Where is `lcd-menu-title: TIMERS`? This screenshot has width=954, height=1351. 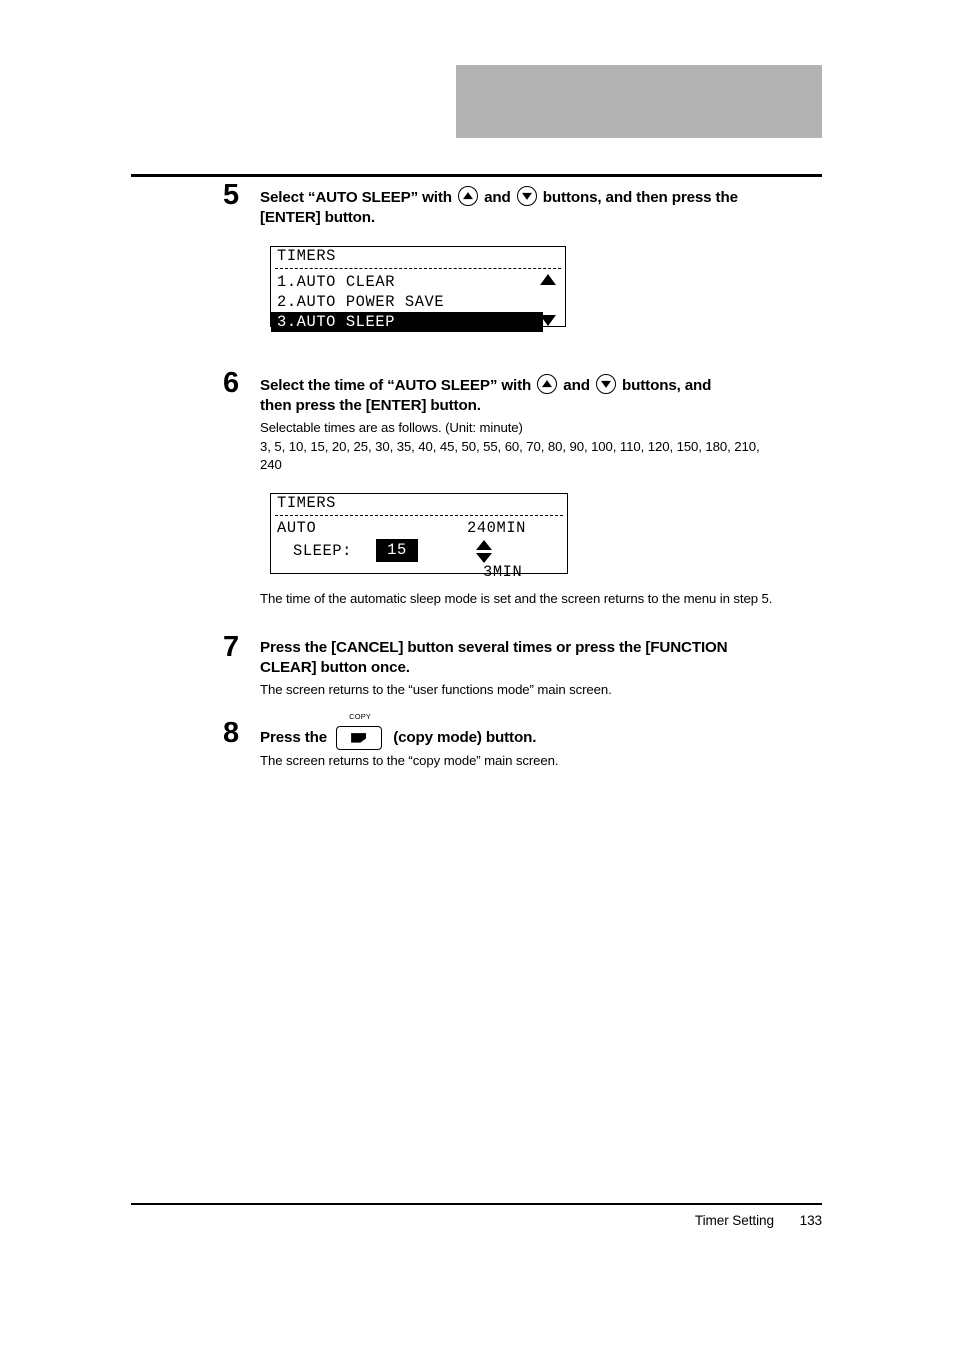 lcd-menu-title: TIMERS is located at coordinates (307, 256).